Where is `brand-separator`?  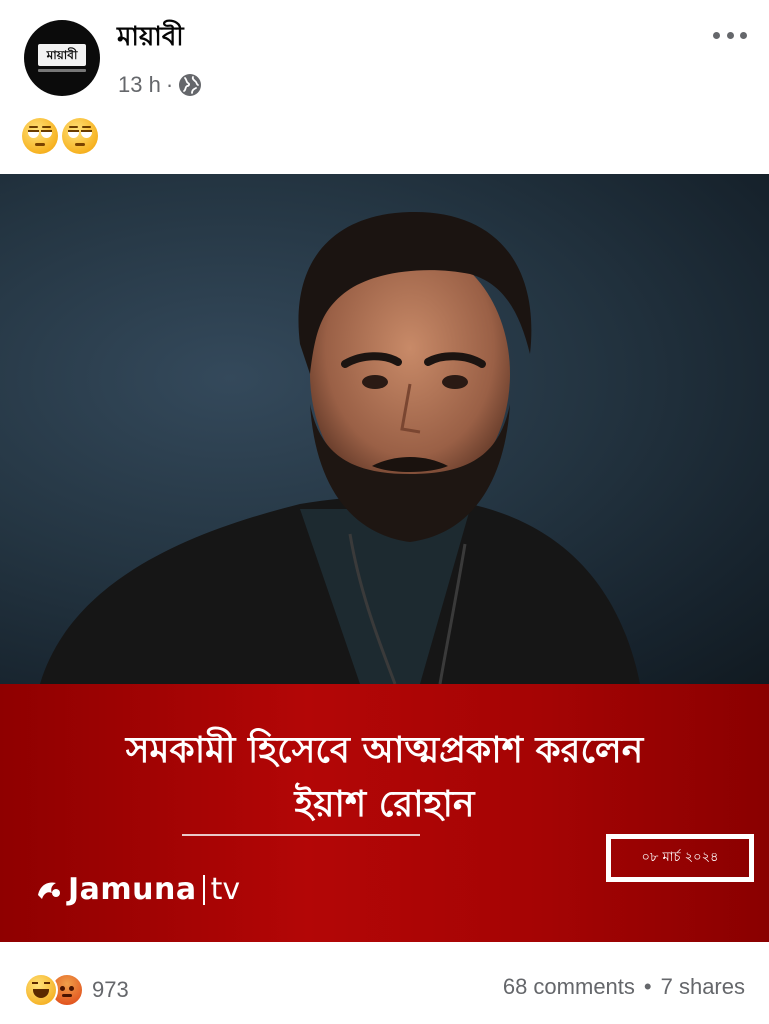
brand-separator is located at coordinates (203, 889).